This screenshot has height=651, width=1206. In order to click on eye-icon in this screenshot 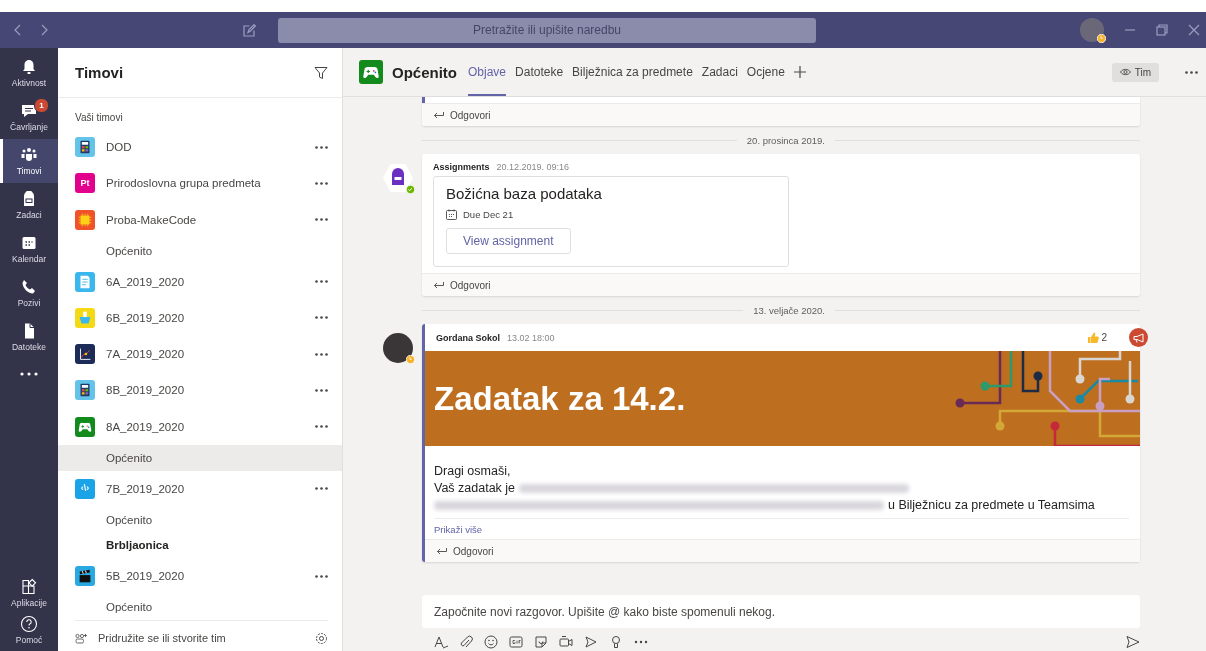, I will do `click(1125, 72)`.